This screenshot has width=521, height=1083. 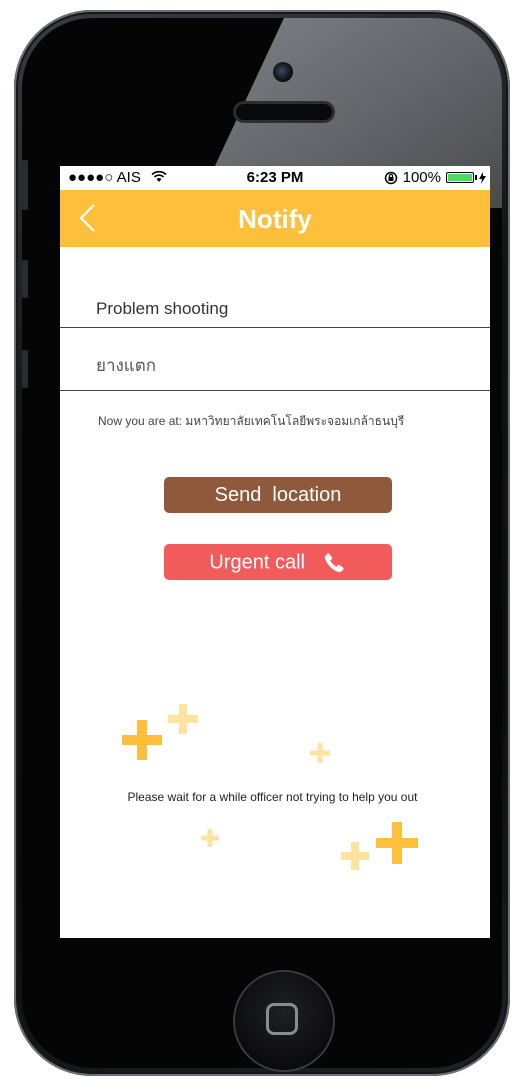 What do you see at coordinates (275, 178) in the screenshot?
I see `status-bar: ●●●●○ AIS 6:23 PM 100%` at bounding box center [275, 178].